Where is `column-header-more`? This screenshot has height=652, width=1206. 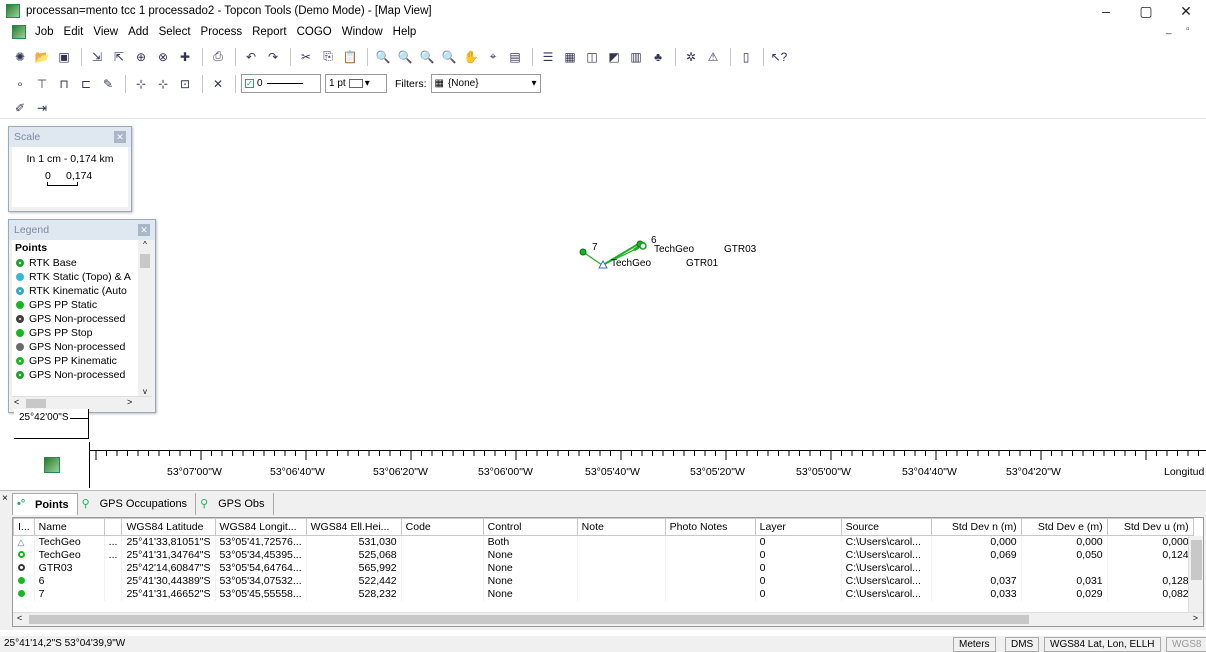 column-header-more is located at coordinates (113, 527).